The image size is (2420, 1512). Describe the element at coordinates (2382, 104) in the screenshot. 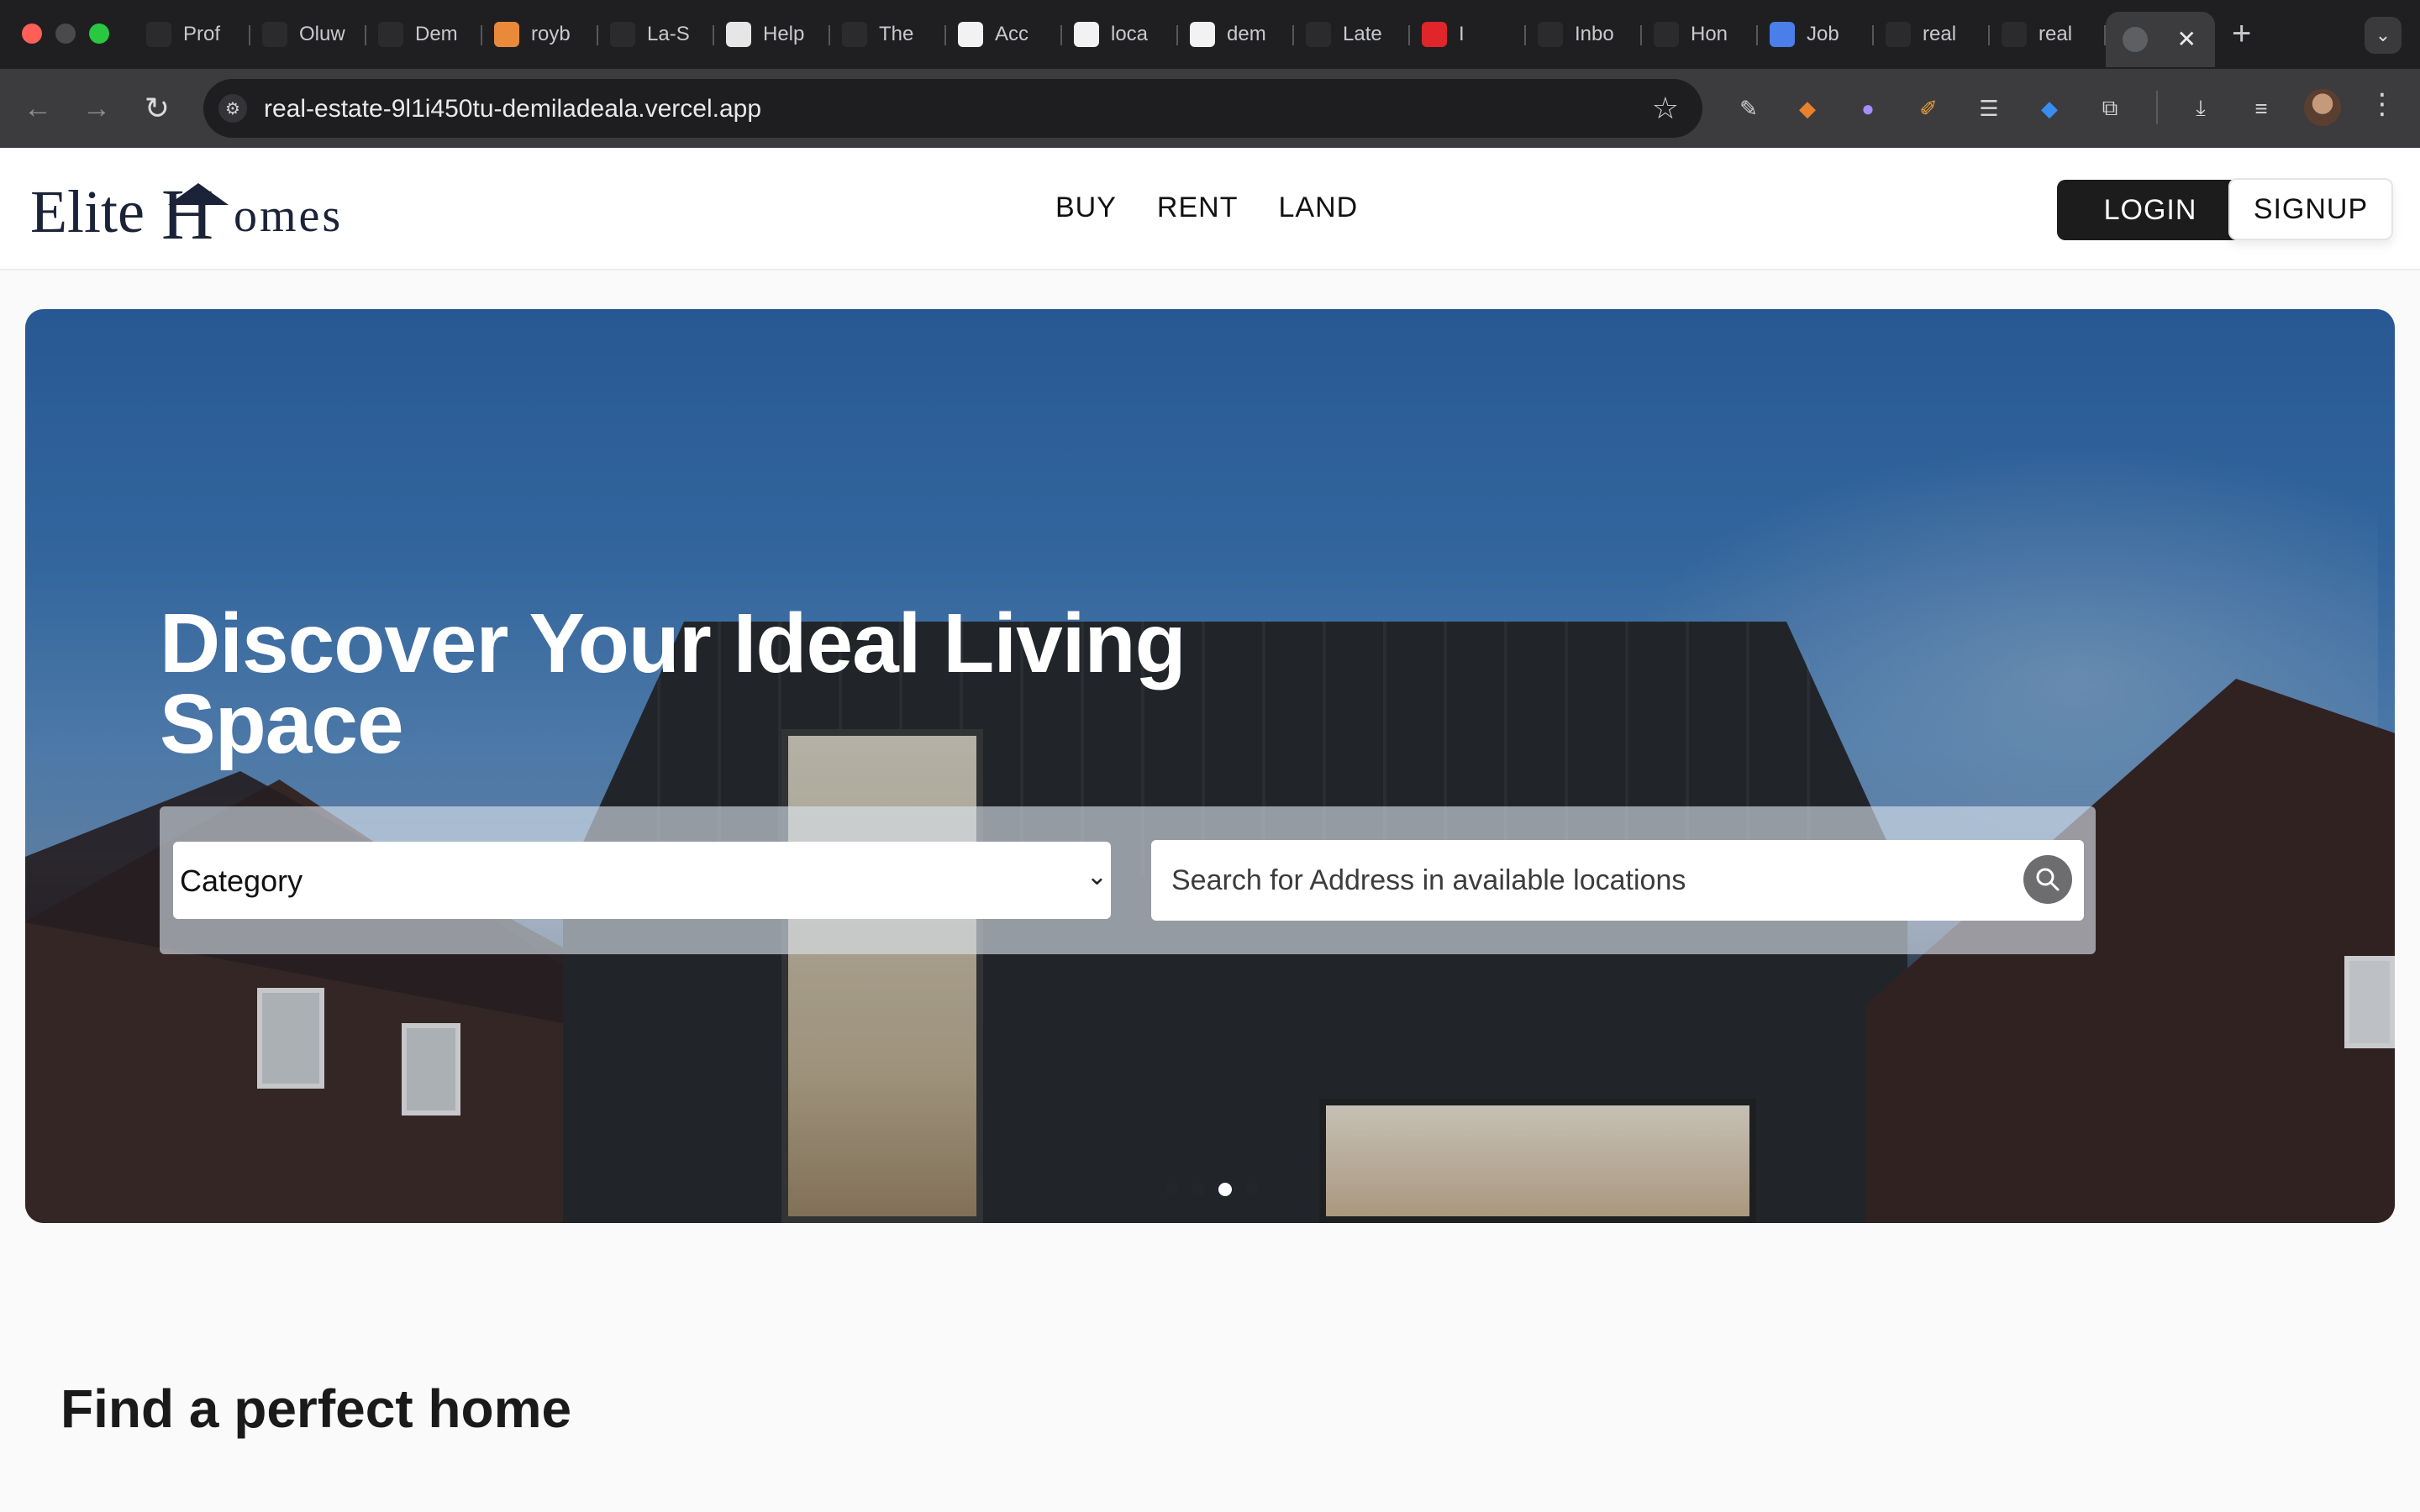

I see `browser-menu-icon: ⋮` at that location.